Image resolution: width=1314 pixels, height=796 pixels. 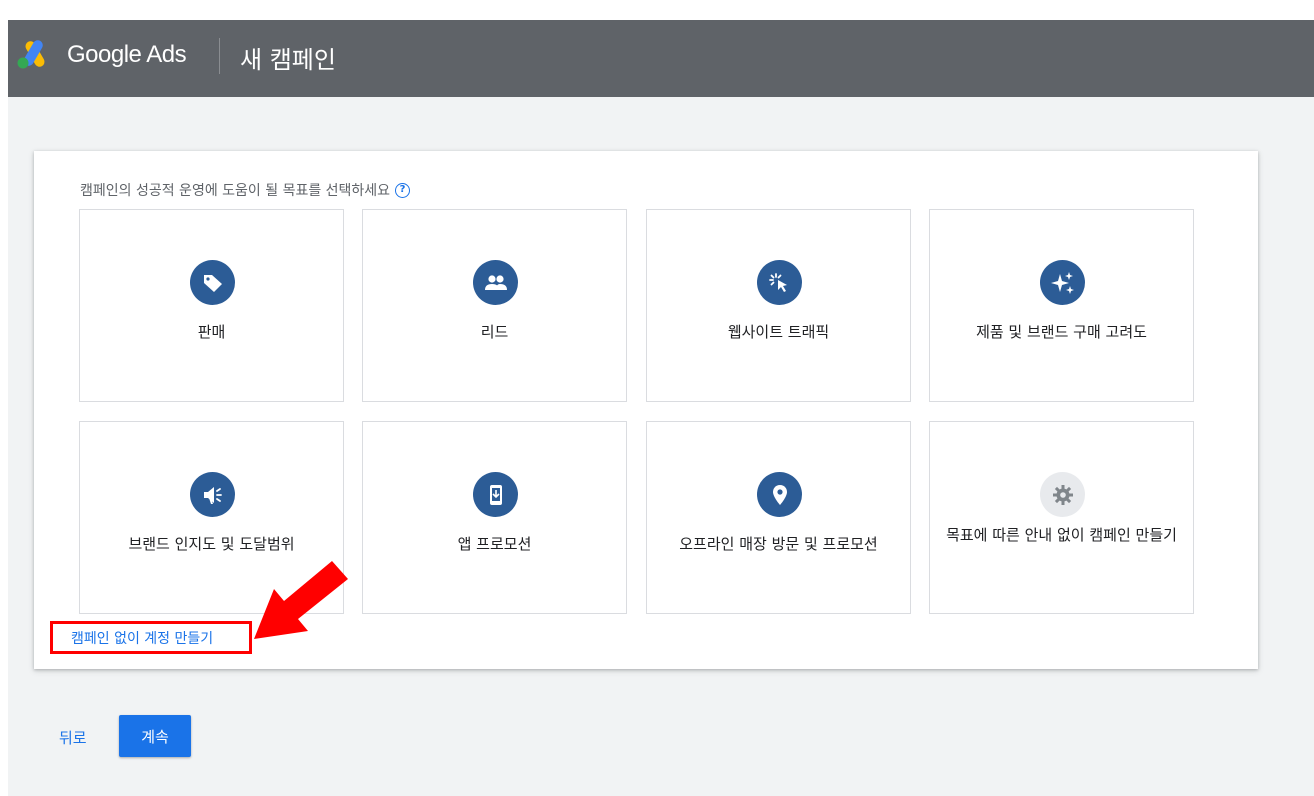 What do you see at coordinates (155, 736) in the screenshot?
I see `continue-button: 계속` at bounding box center [155, 736].